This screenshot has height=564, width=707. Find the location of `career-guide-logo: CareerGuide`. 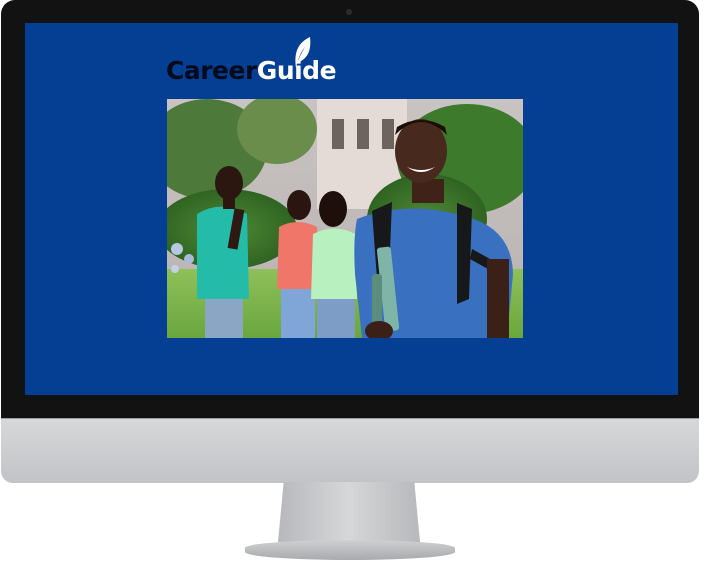

career-guide-logo: CareerGuide is located at coordinates (251, 70).